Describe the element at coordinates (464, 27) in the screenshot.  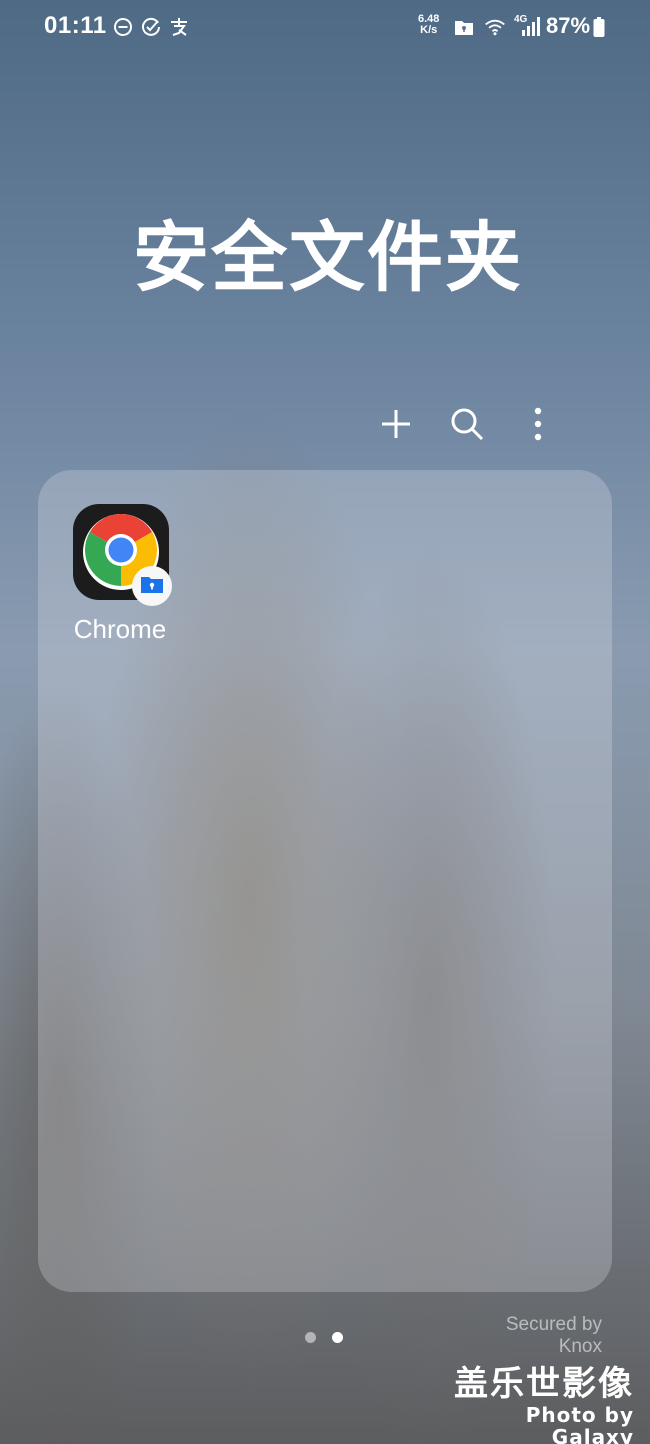
I see `secure-folder-status-icon` at that location.